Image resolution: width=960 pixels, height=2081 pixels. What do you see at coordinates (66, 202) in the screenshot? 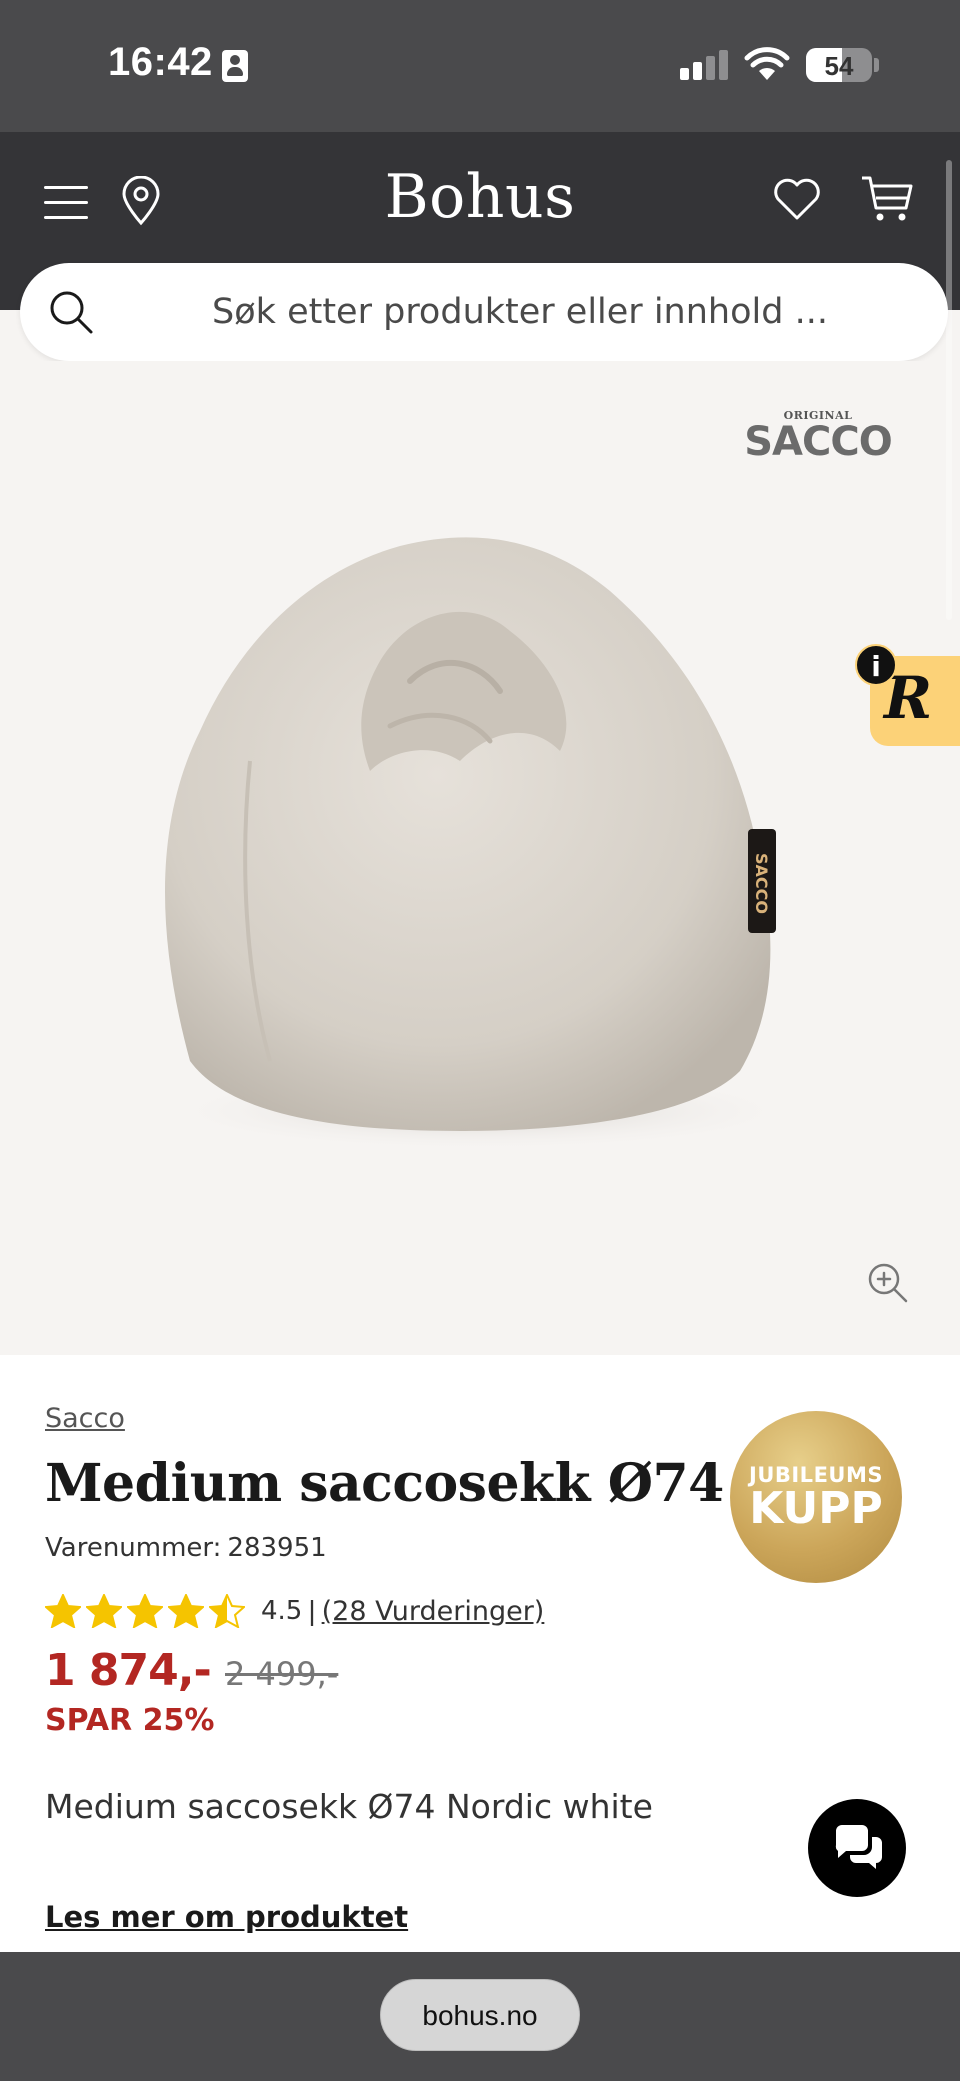
I see `menu-icon` at bounding box center [66, 202].